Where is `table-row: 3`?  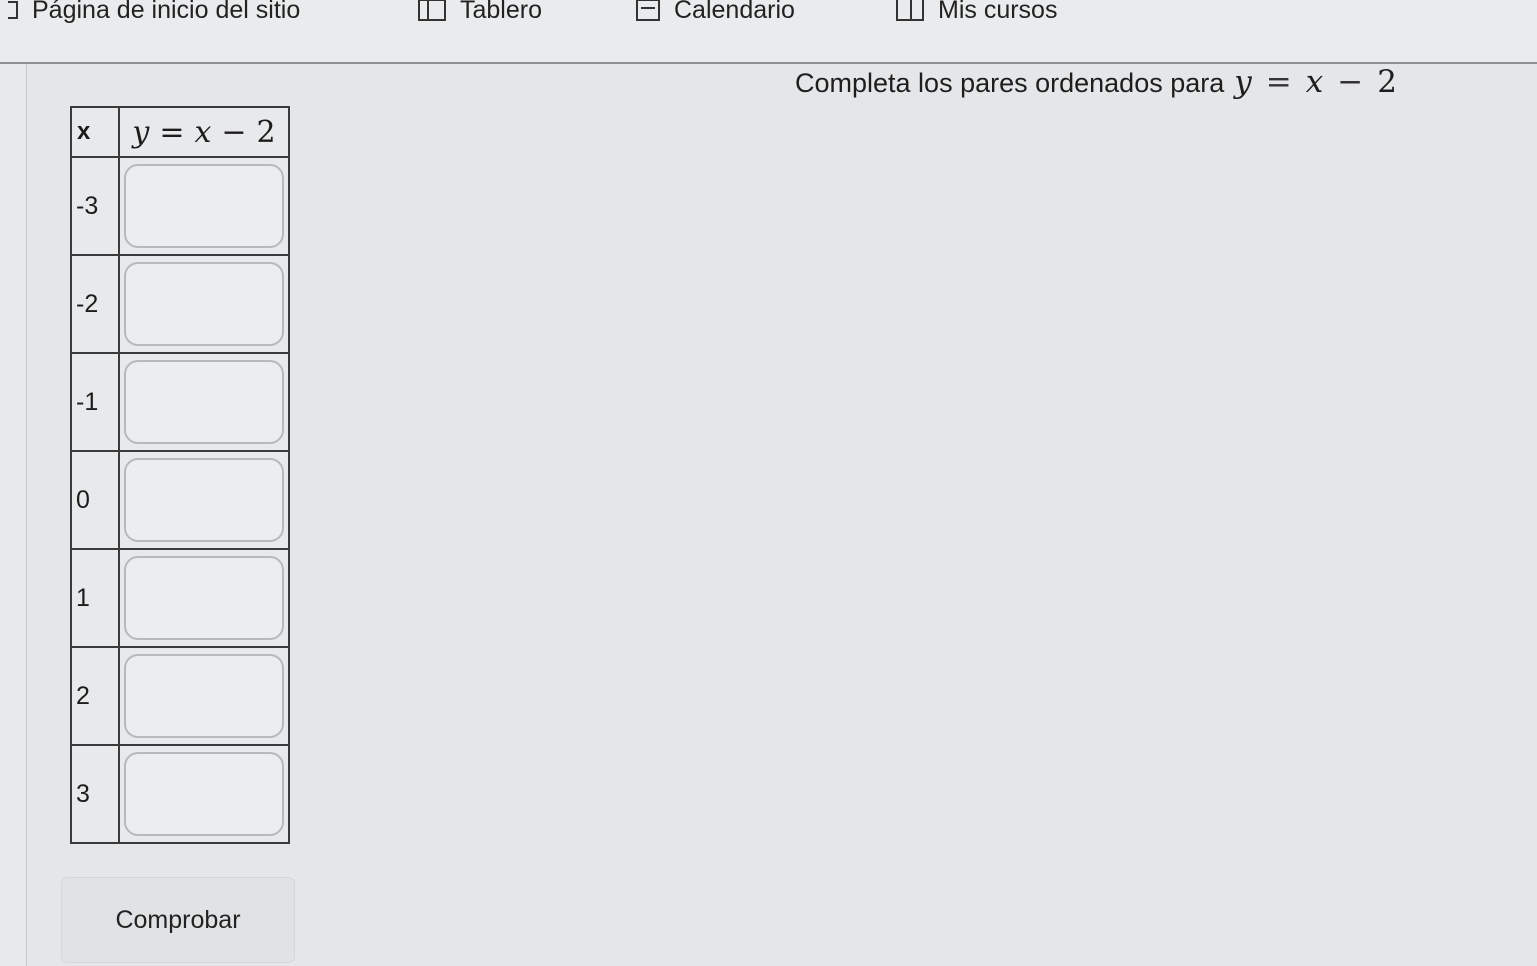
table-row: 3 is located at coordinates (180, 794).